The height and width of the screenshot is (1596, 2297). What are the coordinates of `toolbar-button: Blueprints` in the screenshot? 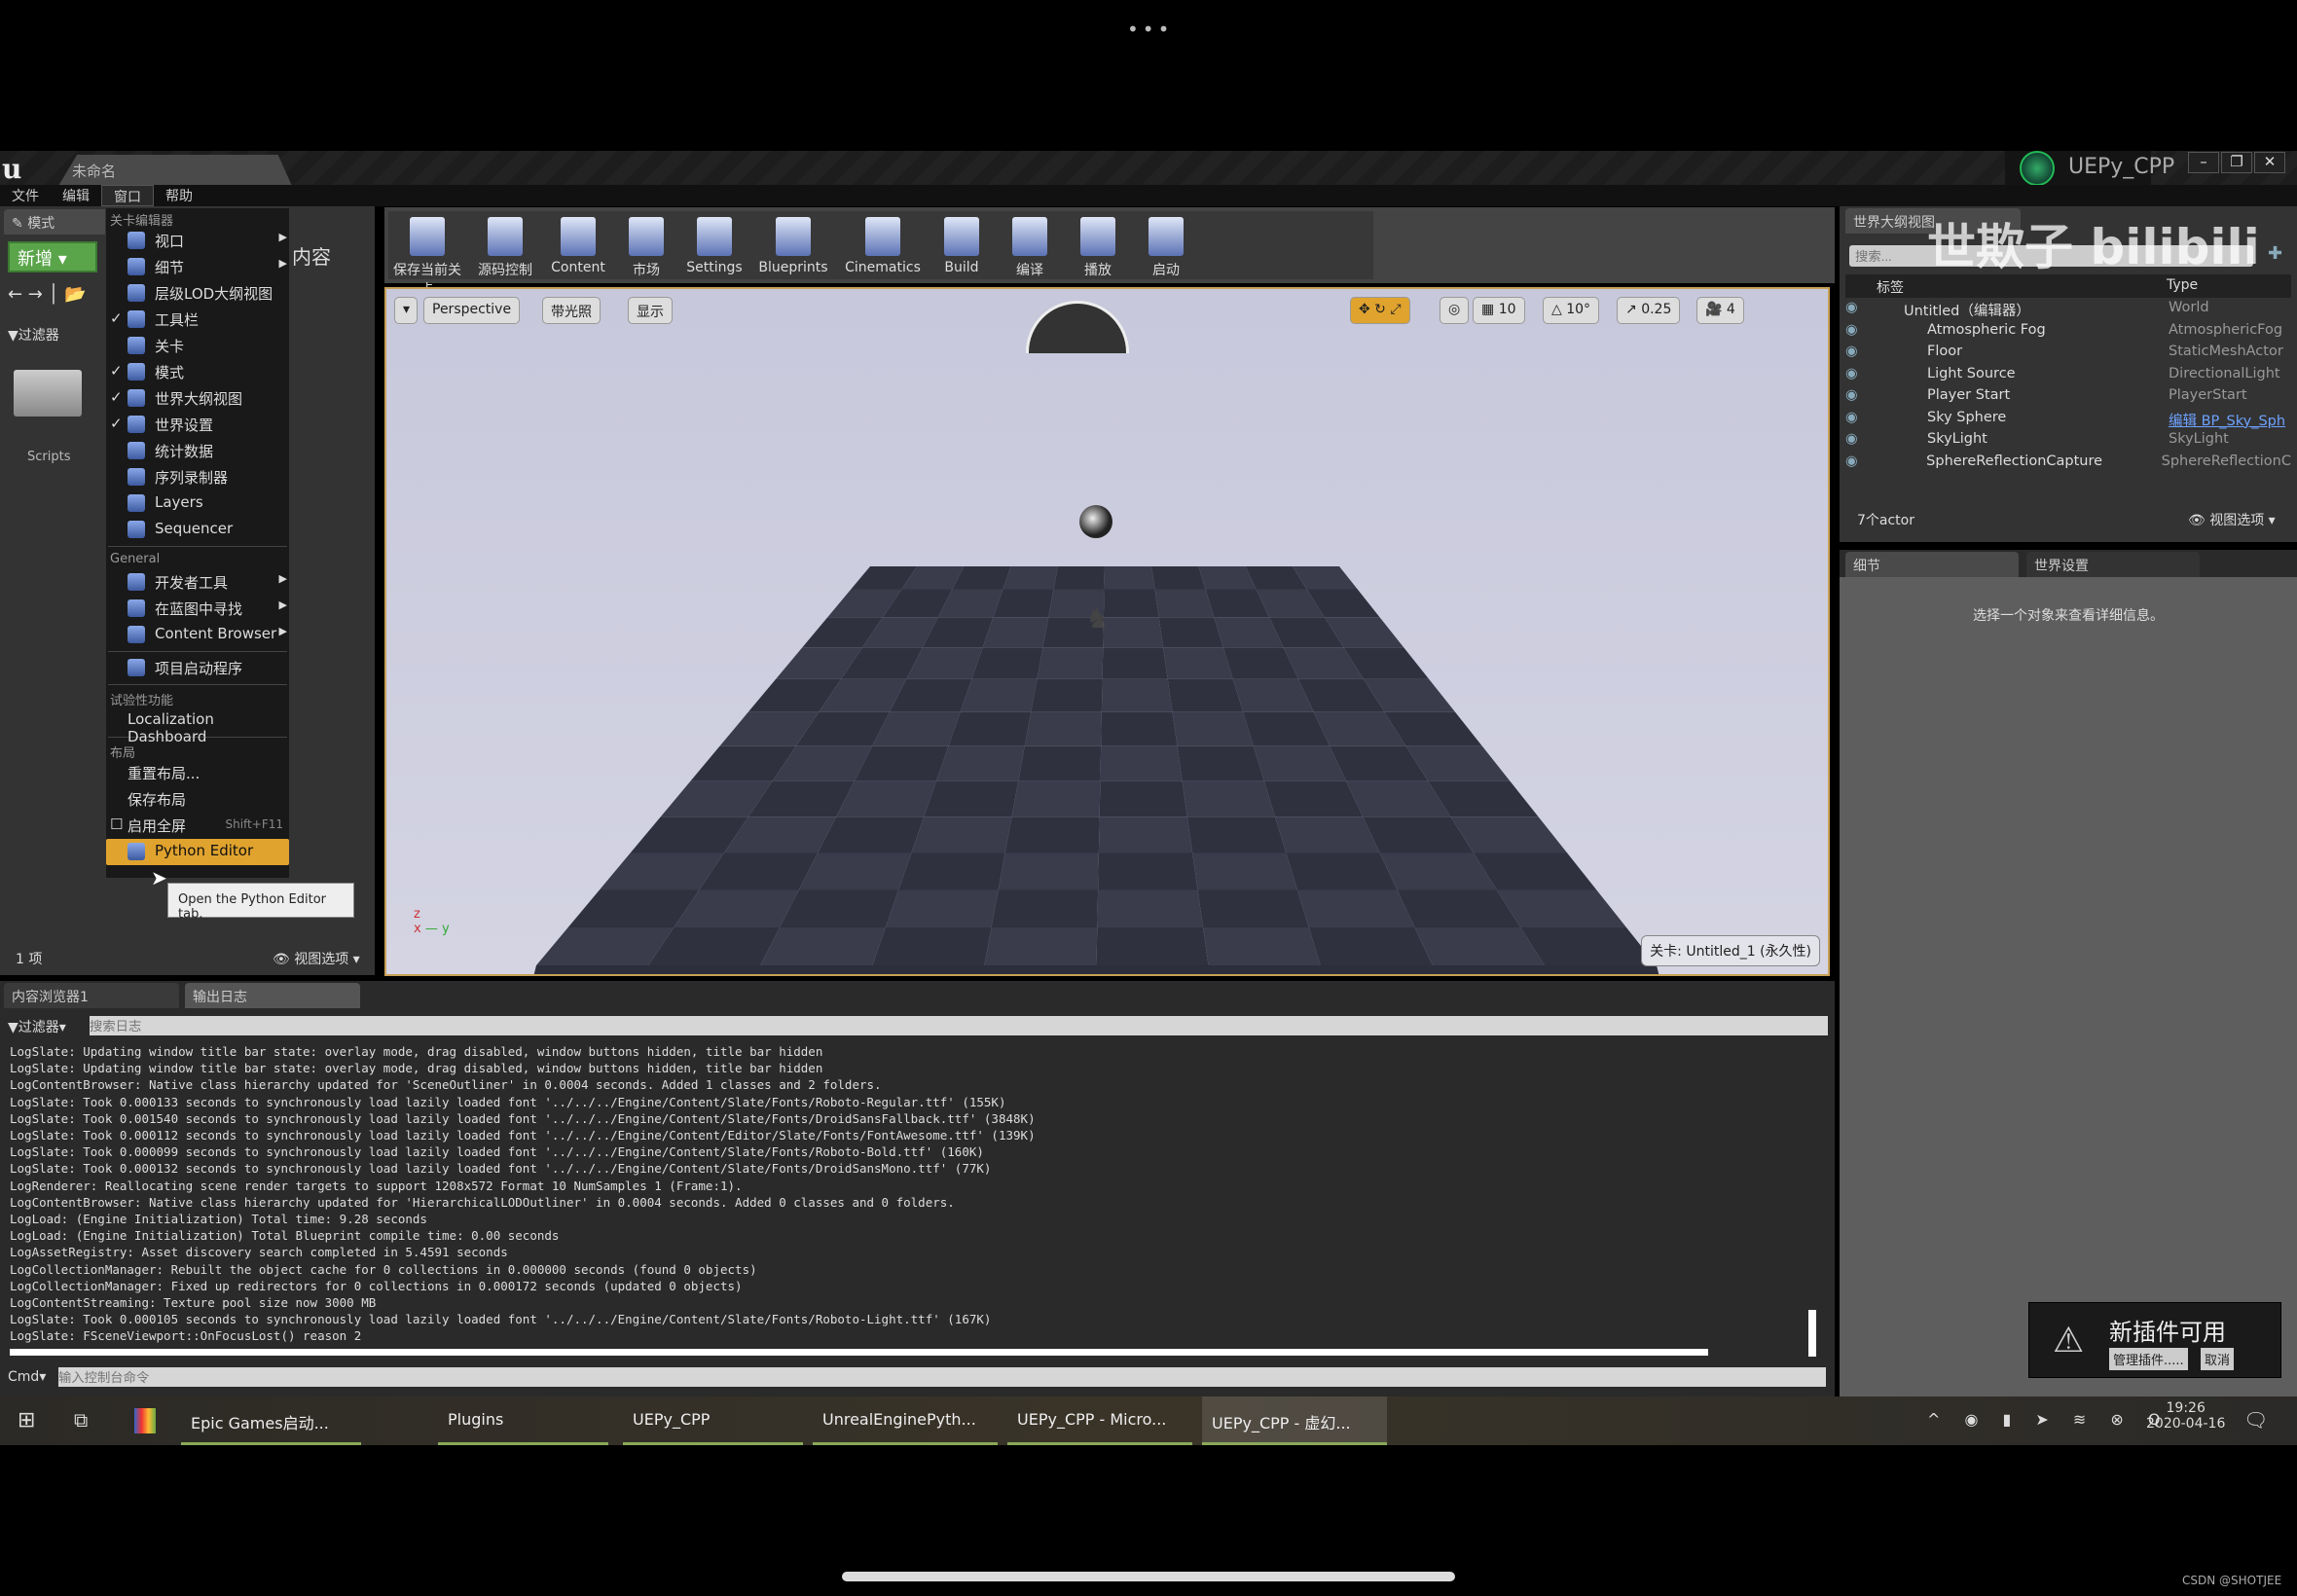 It's located at (793, 245).